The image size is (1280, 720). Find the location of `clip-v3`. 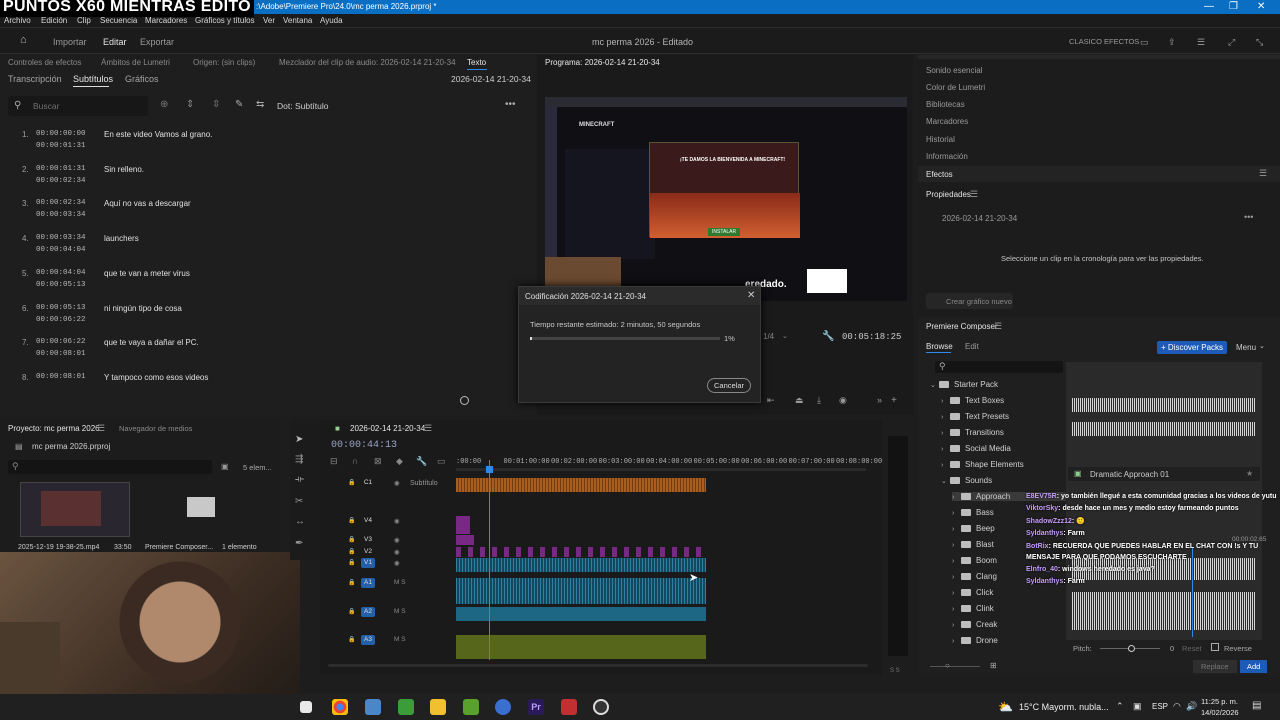

clip-v3 is located at coordinates (465, 540).